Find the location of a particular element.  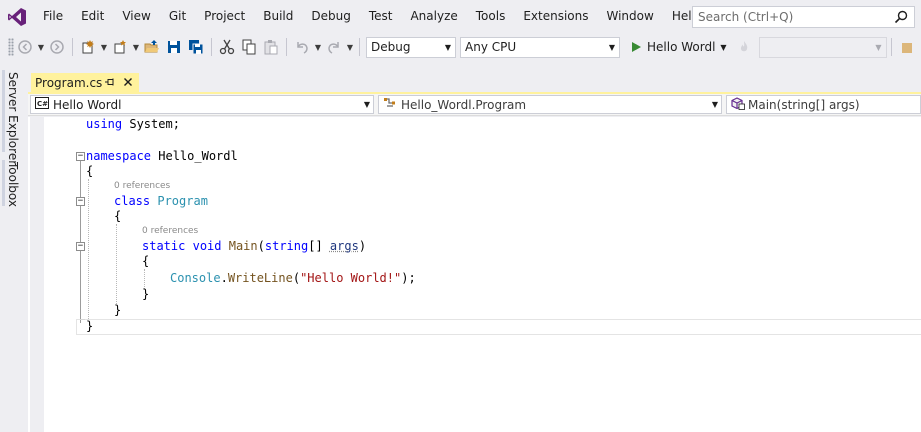

search-input: Search (Ctrl+Q) is located at coordinates (803, 17).